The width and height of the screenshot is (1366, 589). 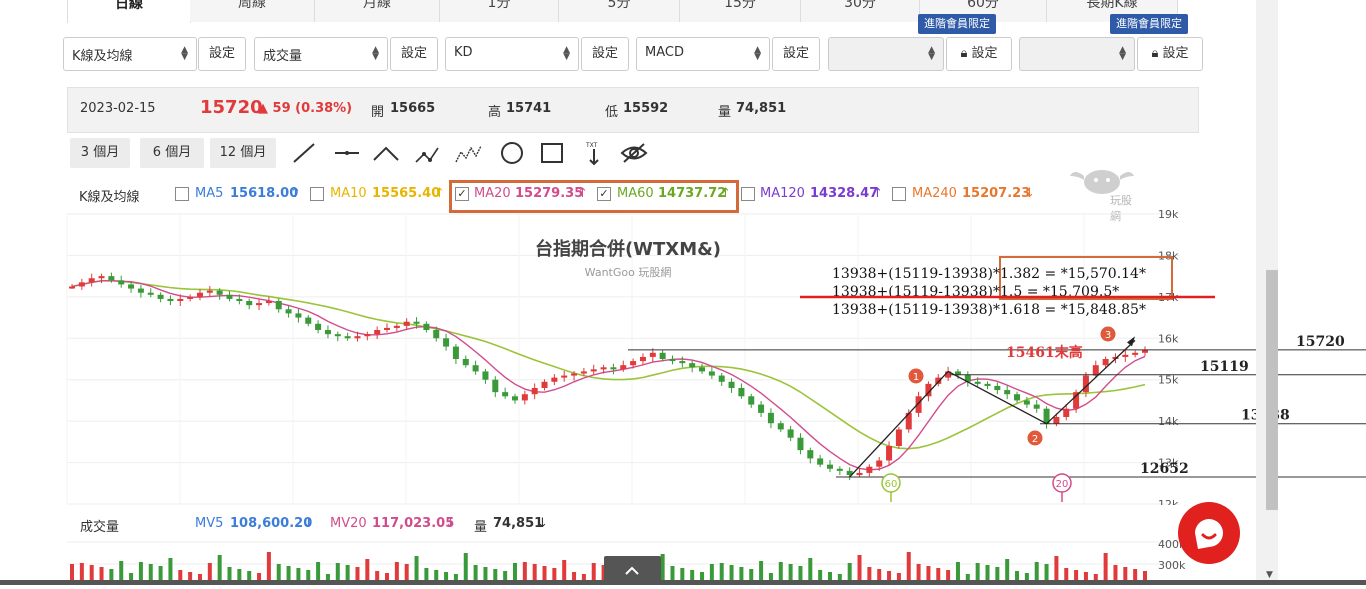 What do you see at coordinates (304, 153) in the screenshot?
I see `trendline-tool-icon` at bounding box center [304, 153].